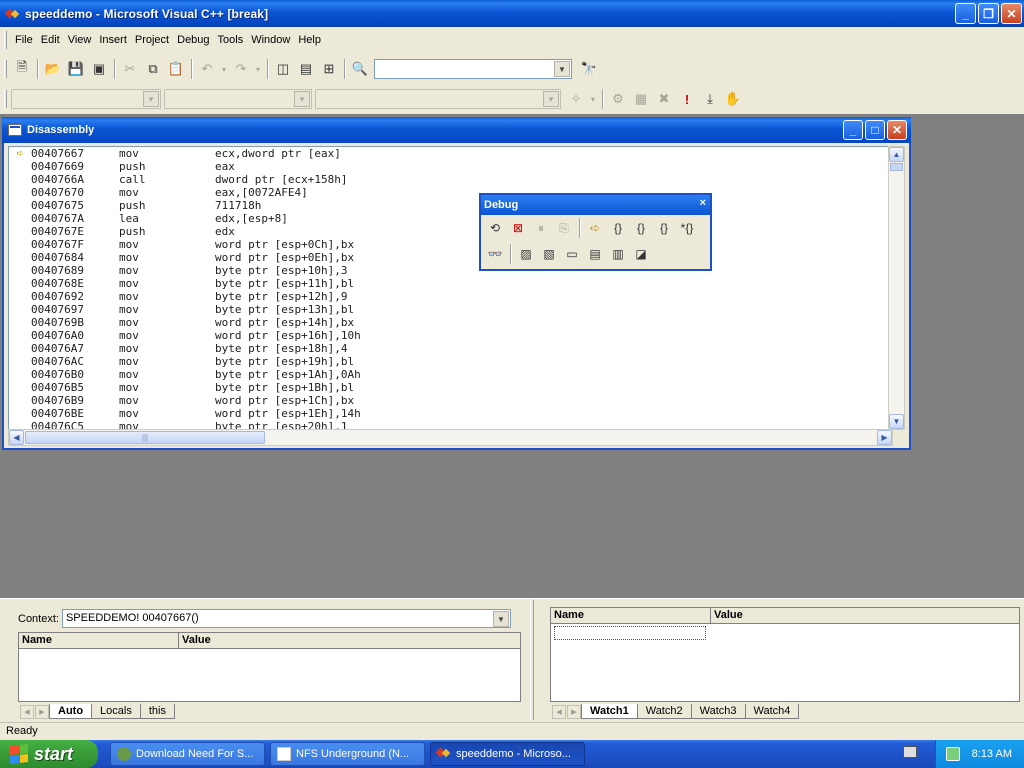  Describe the element at coordinates (589, 69) in the screenshot. I see `find-binoculars-icon: 🔭` at that location.